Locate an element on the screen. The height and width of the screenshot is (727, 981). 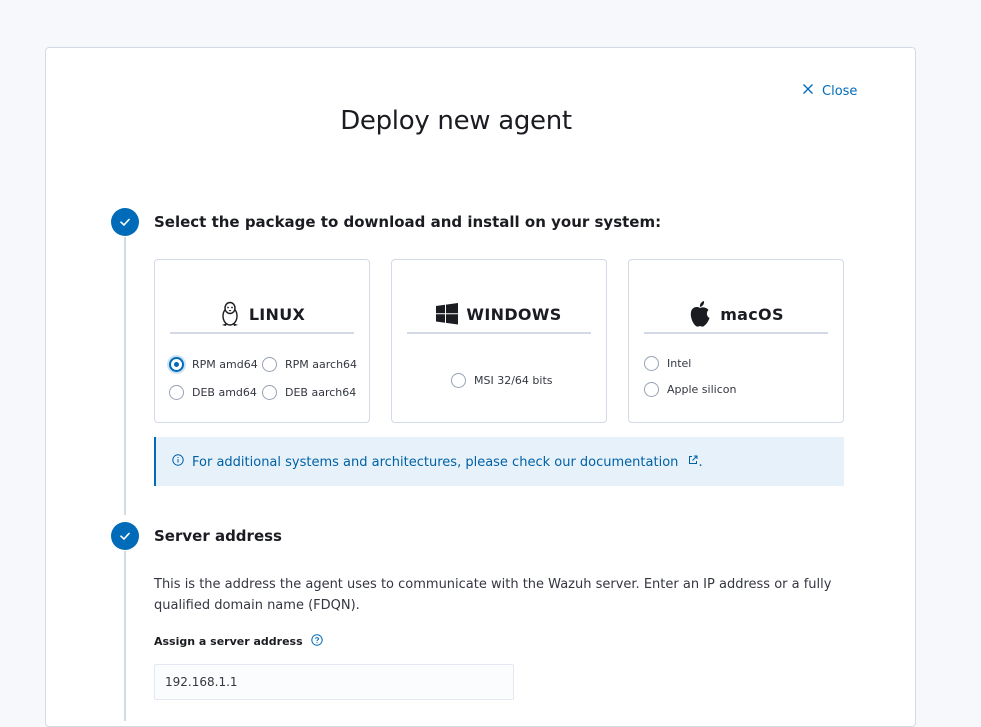
server-address-label: Assign a server address is located at coordinates (238, 641).